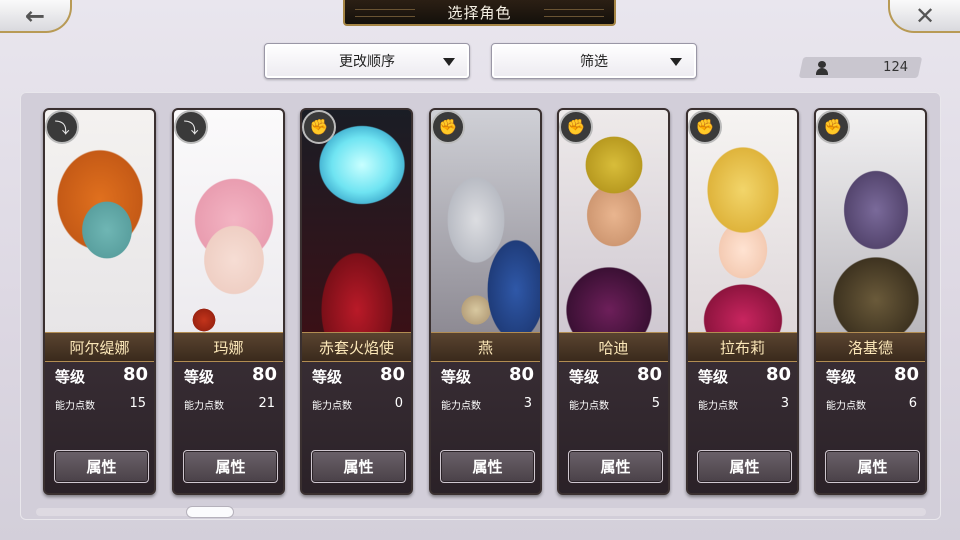 Image resolution: width=960 pixels, height=540 pixels. I want to click on back-button: ←, so click(36, 16).